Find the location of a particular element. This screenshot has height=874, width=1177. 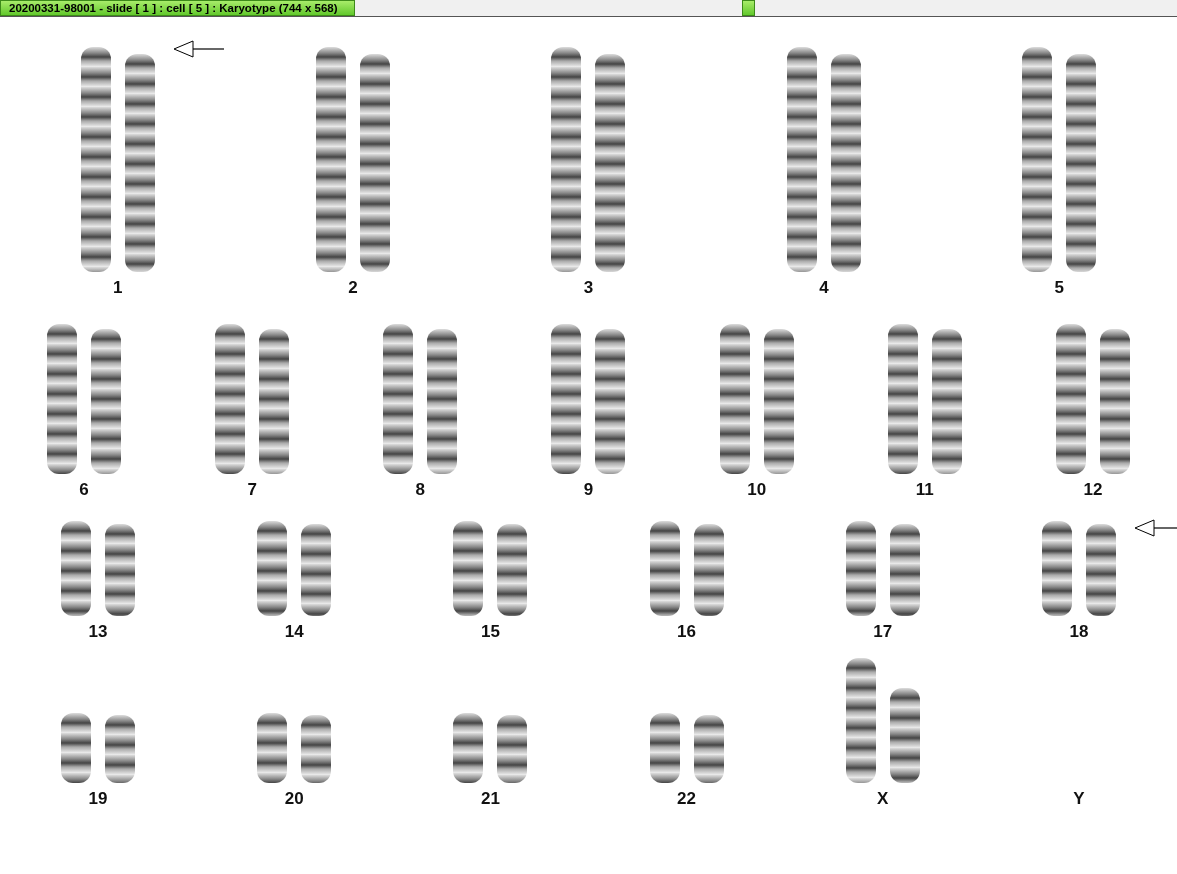

chromosome-number: 12 is located at coordinates (1093, 490).